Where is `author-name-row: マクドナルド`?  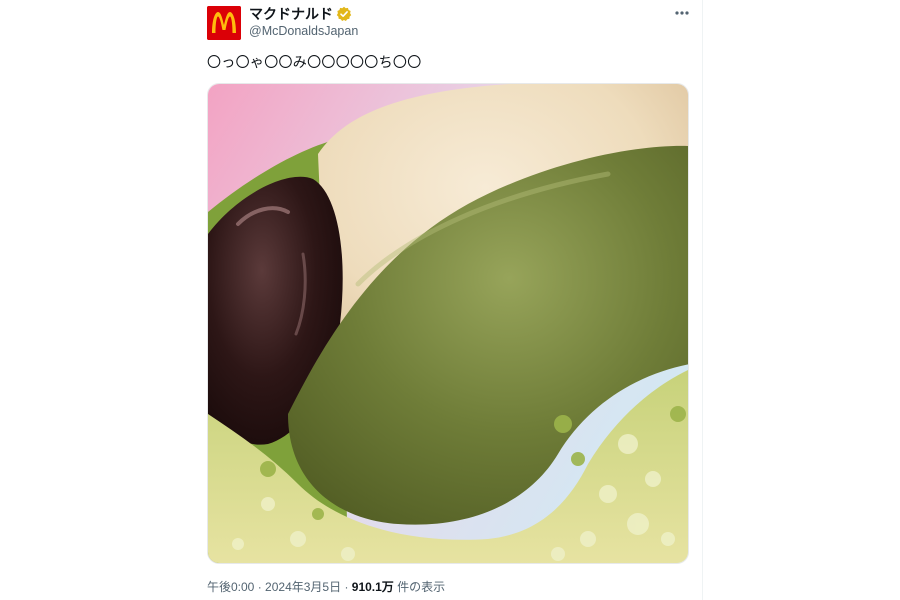
author-name-row: マクドナルド is located at coordinates (300, 14).